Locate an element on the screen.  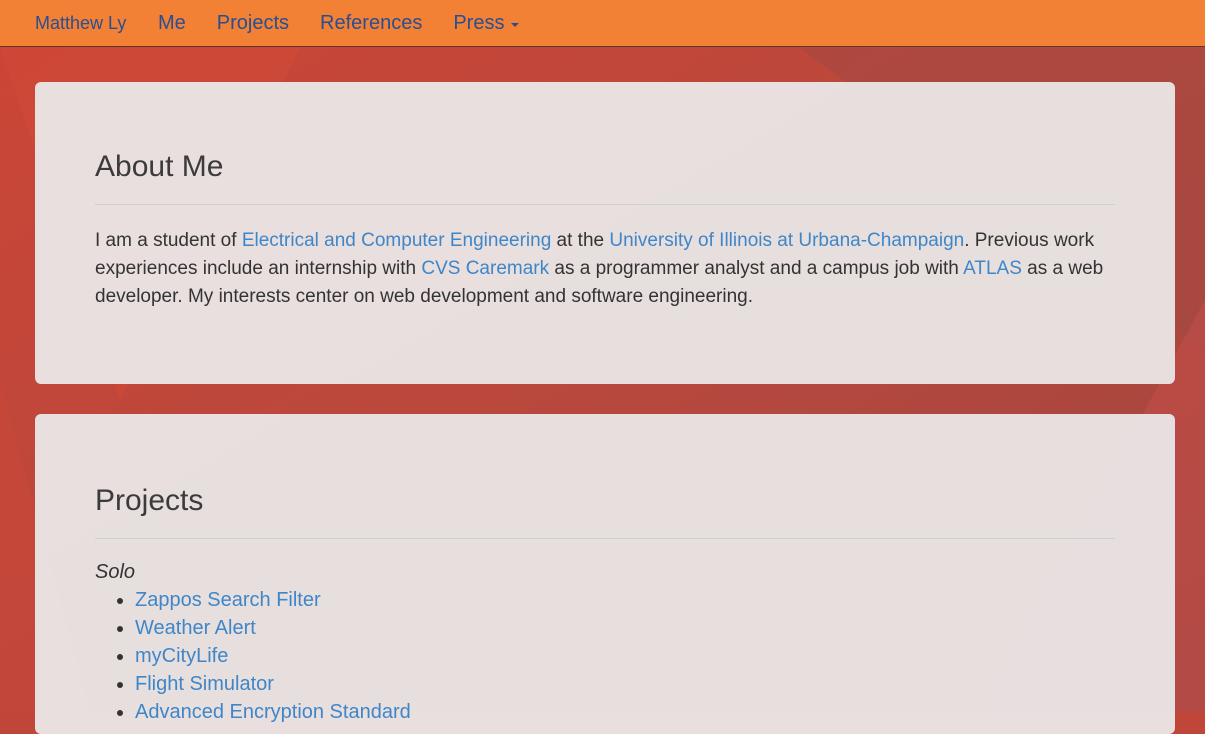
nav-links: Me Projects References Press is located at coordinates (354, 23).